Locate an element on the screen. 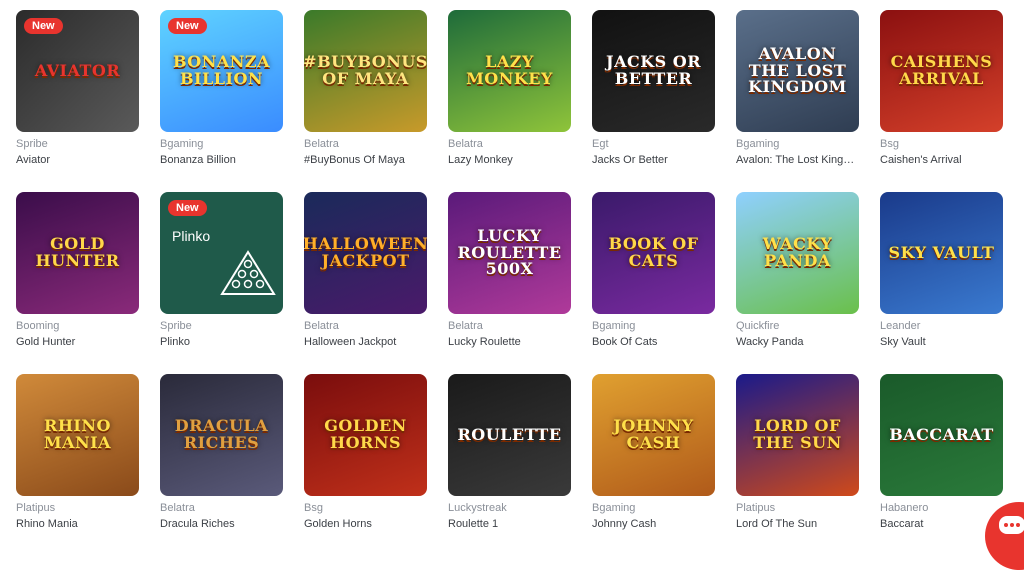  game-card: Bonanza Billion New Bgaming Bonanza Billion is located at coordinates (221, 88).